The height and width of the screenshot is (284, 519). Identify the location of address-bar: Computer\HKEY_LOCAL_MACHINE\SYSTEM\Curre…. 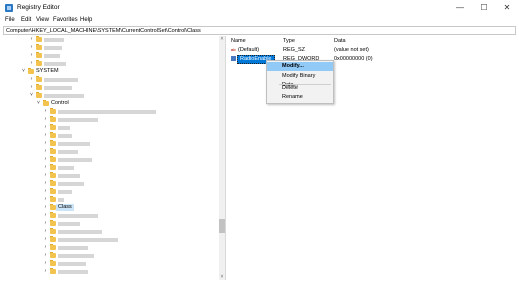
(259, 30).